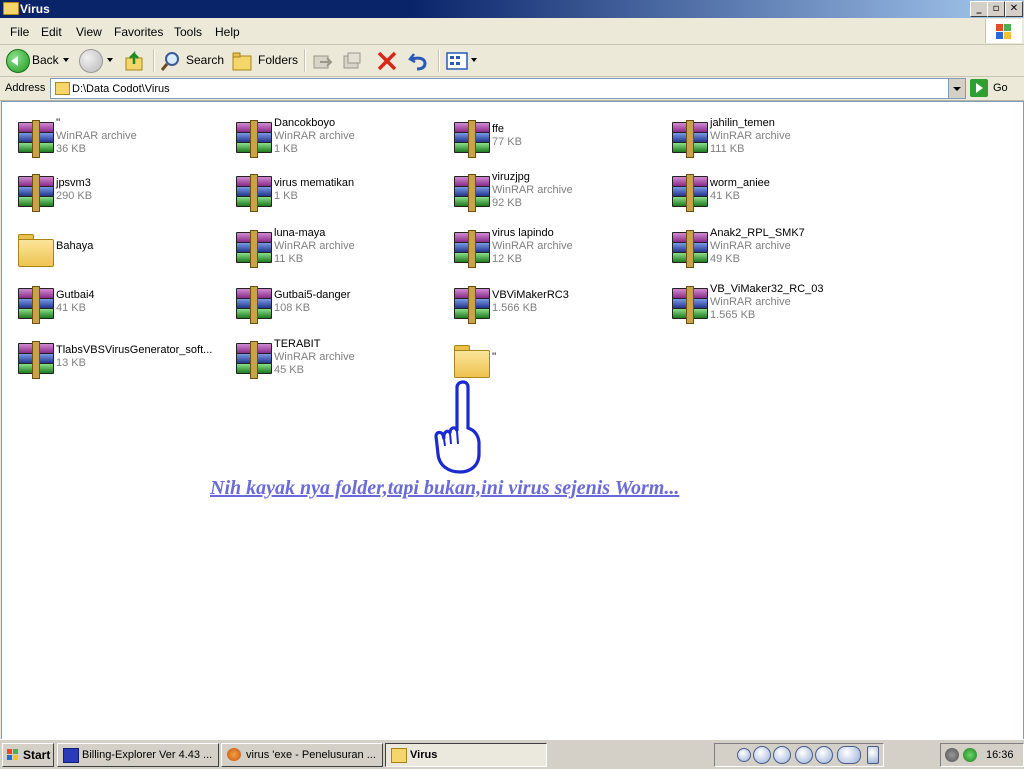  Describe the element at coordinates (996, 9) in the screenshot. I see `restore-button: ▫` at that location.